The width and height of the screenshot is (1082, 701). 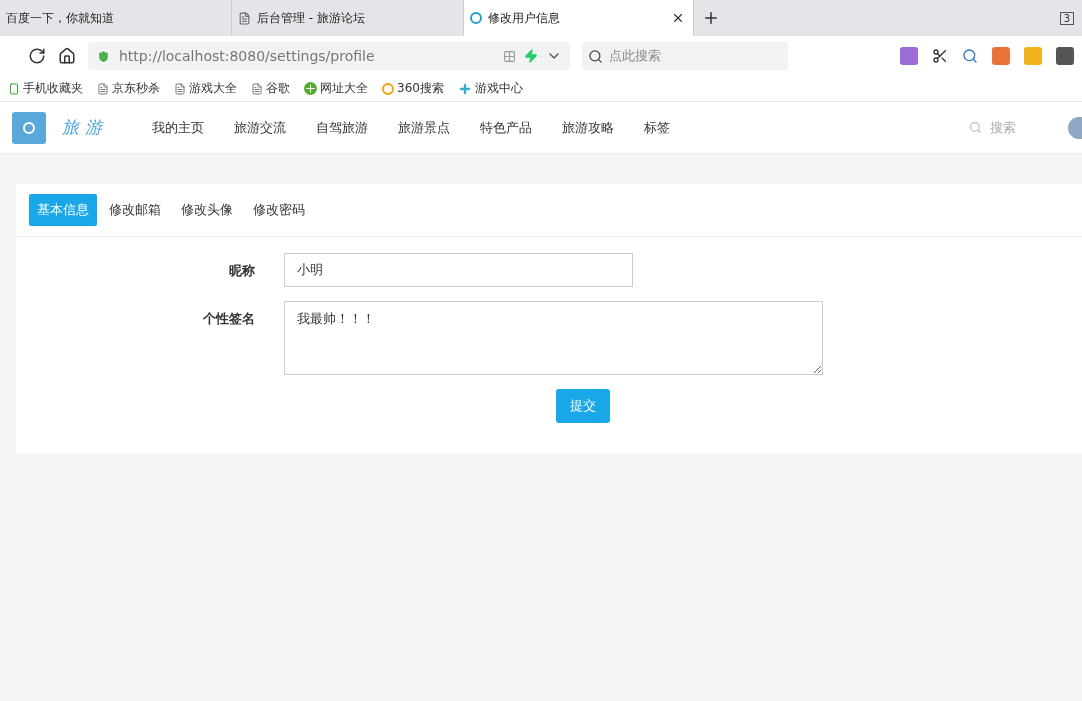 I want to click on avatar, so click(x=1075, y=127).